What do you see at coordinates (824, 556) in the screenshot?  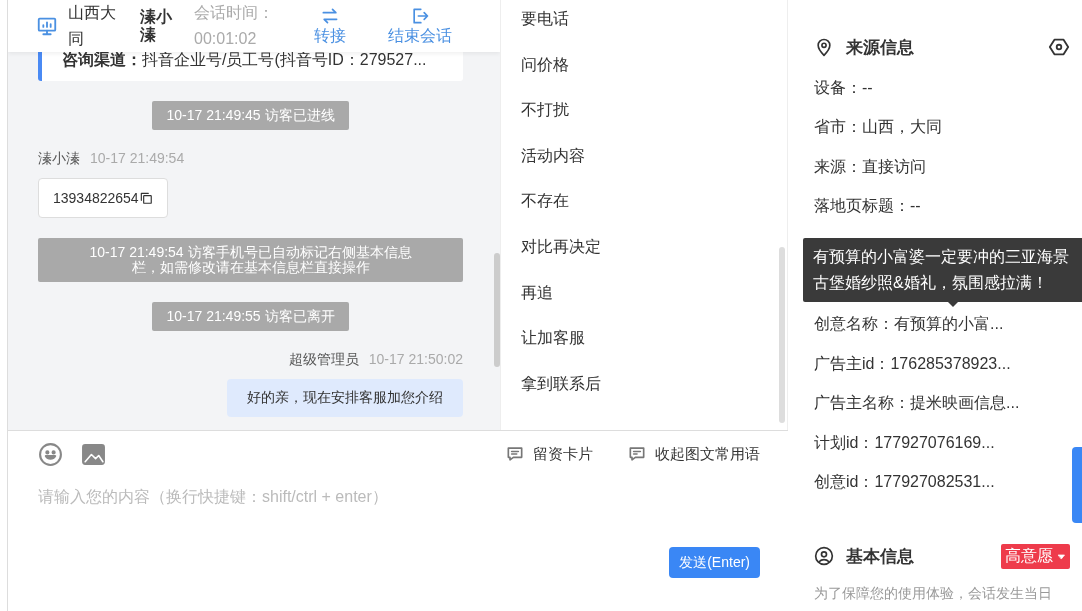 I see `person-circle-icon` at bounding box center [824, 556].